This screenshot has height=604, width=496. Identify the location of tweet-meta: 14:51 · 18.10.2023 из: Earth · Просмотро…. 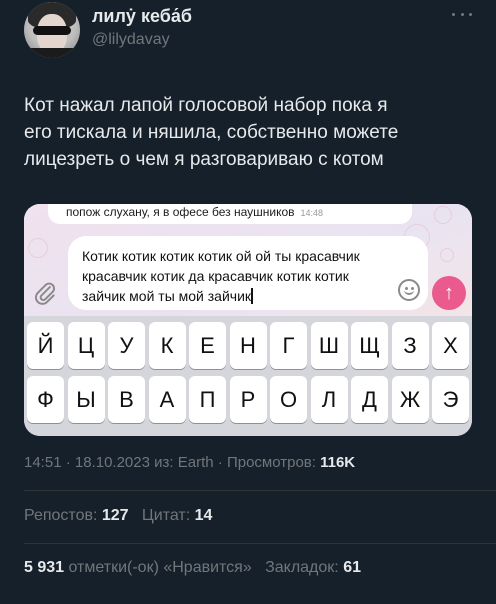
(190, 462).